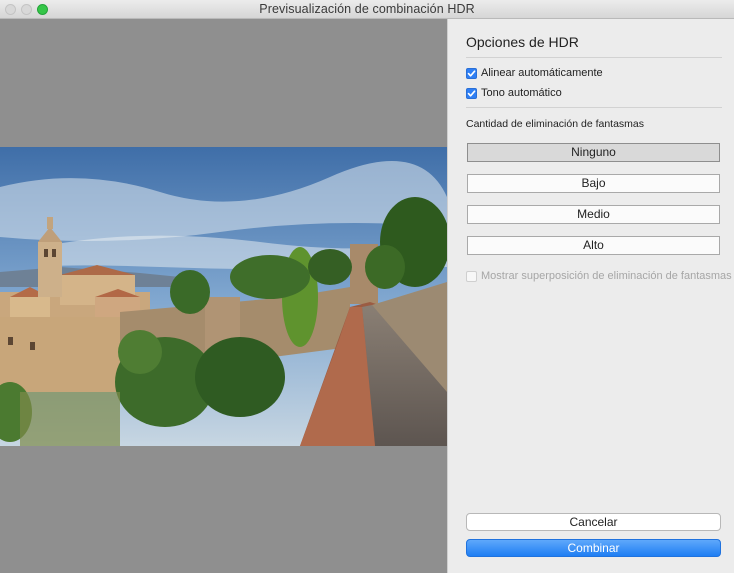 Image resolution: width=734 pixels, height=573 pixels. I want to click on auto-tone-label: Tono automático, so click(521, 93).